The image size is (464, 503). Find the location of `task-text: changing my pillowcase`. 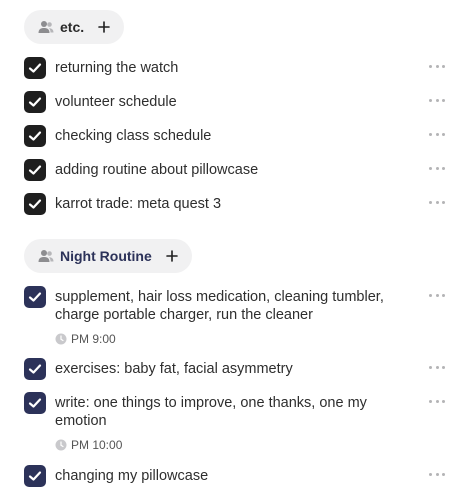

task-text: changing my pillowcase is located at coordinates (237, 476).